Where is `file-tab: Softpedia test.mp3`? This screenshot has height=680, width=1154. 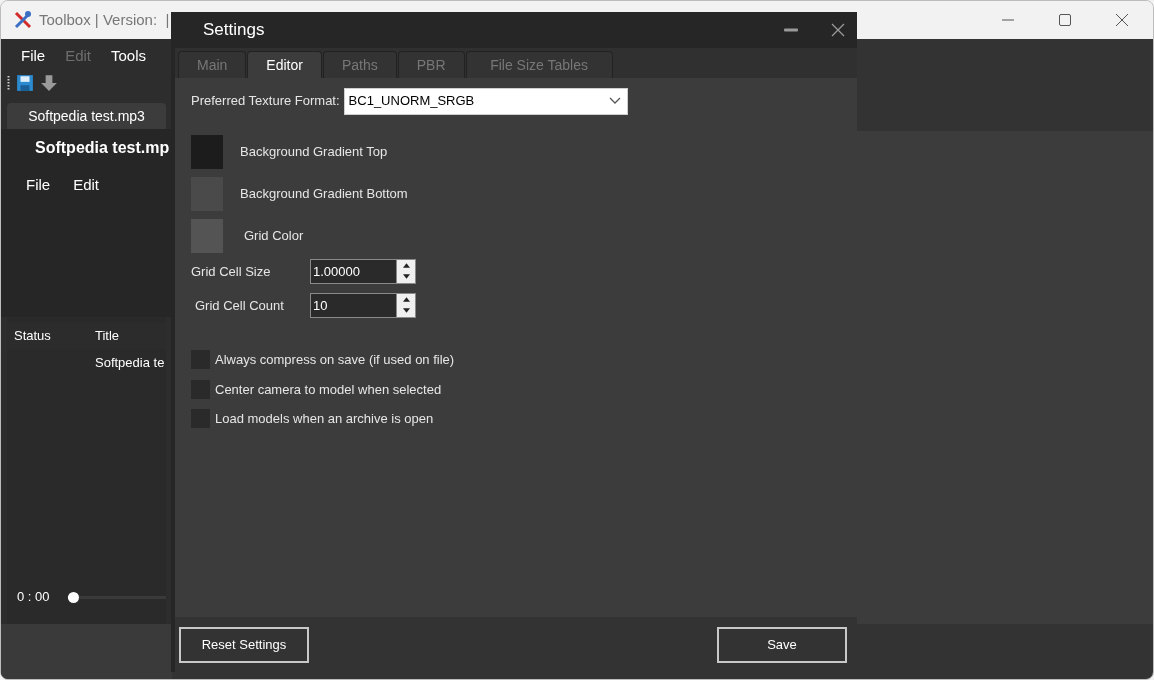
file-tab: Softpedia test.mp3 is located at coordinates (86, 116).